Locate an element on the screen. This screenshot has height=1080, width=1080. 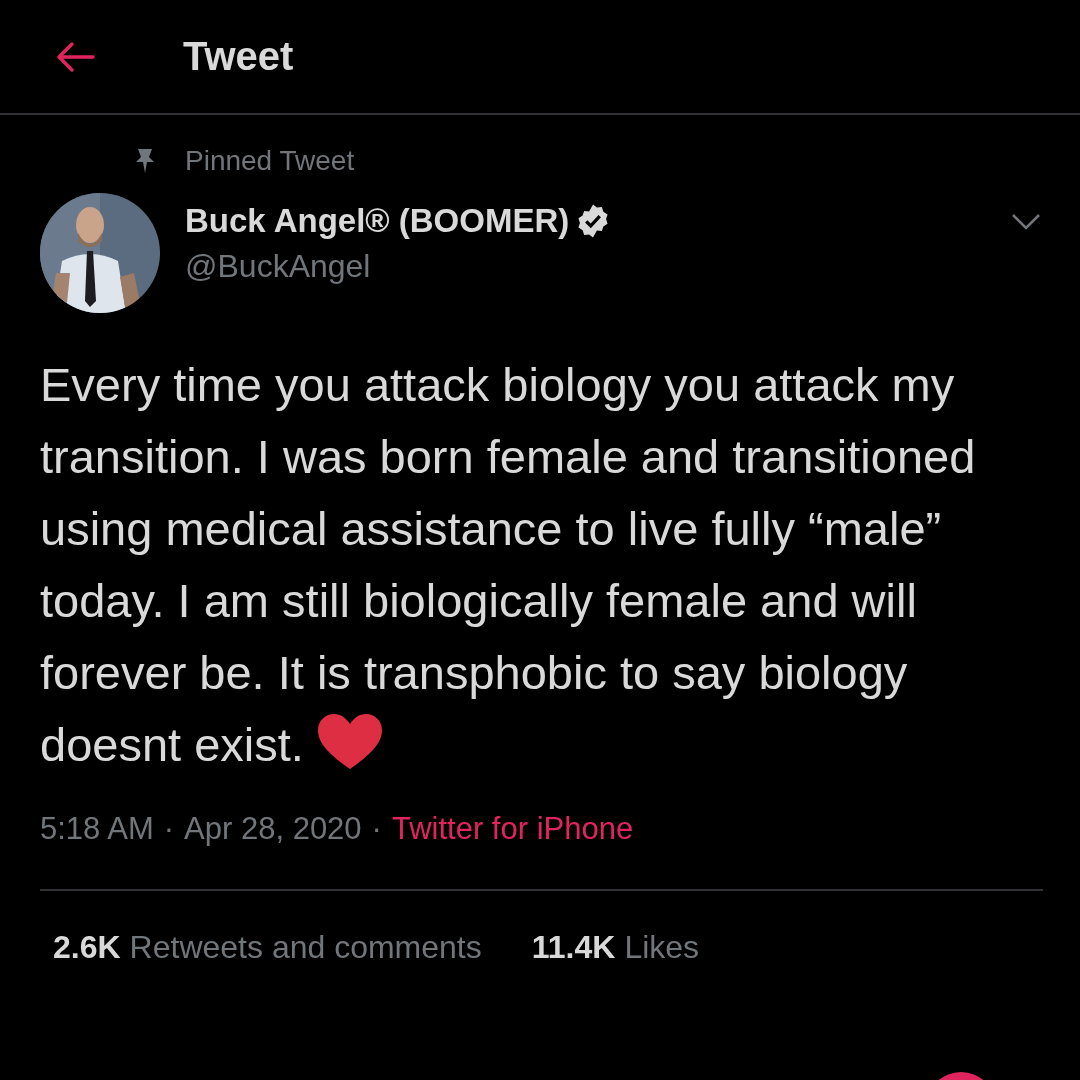
stat-label: Retweets and comments is located at coordinates (305, 947).